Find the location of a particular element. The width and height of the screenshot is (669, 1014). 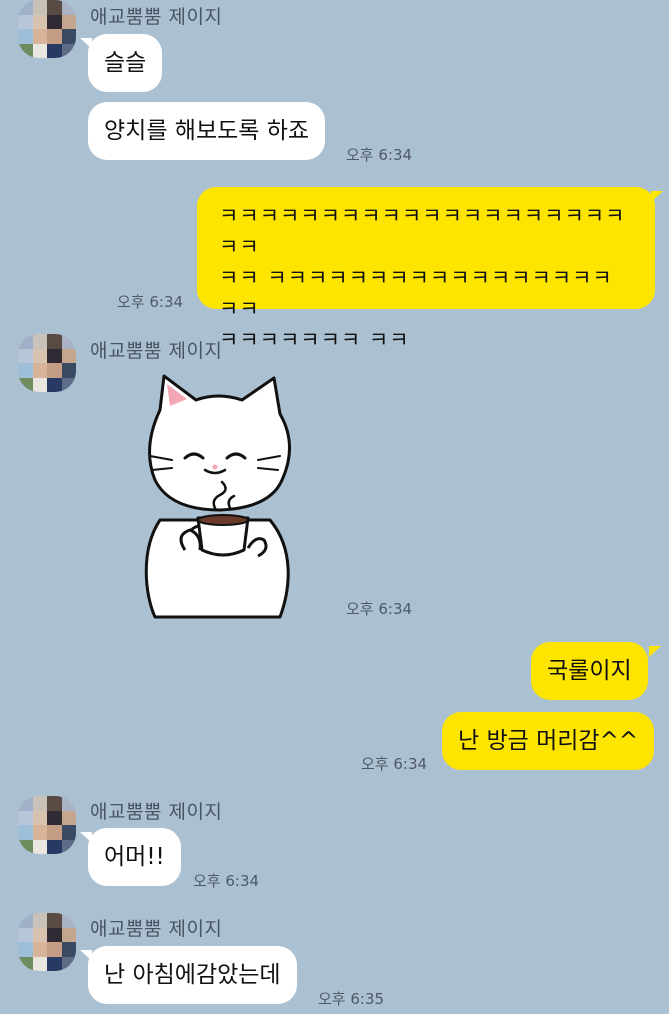

outgoing-message: 난 방금 머리감^^ is located at coordinates (548, 741).